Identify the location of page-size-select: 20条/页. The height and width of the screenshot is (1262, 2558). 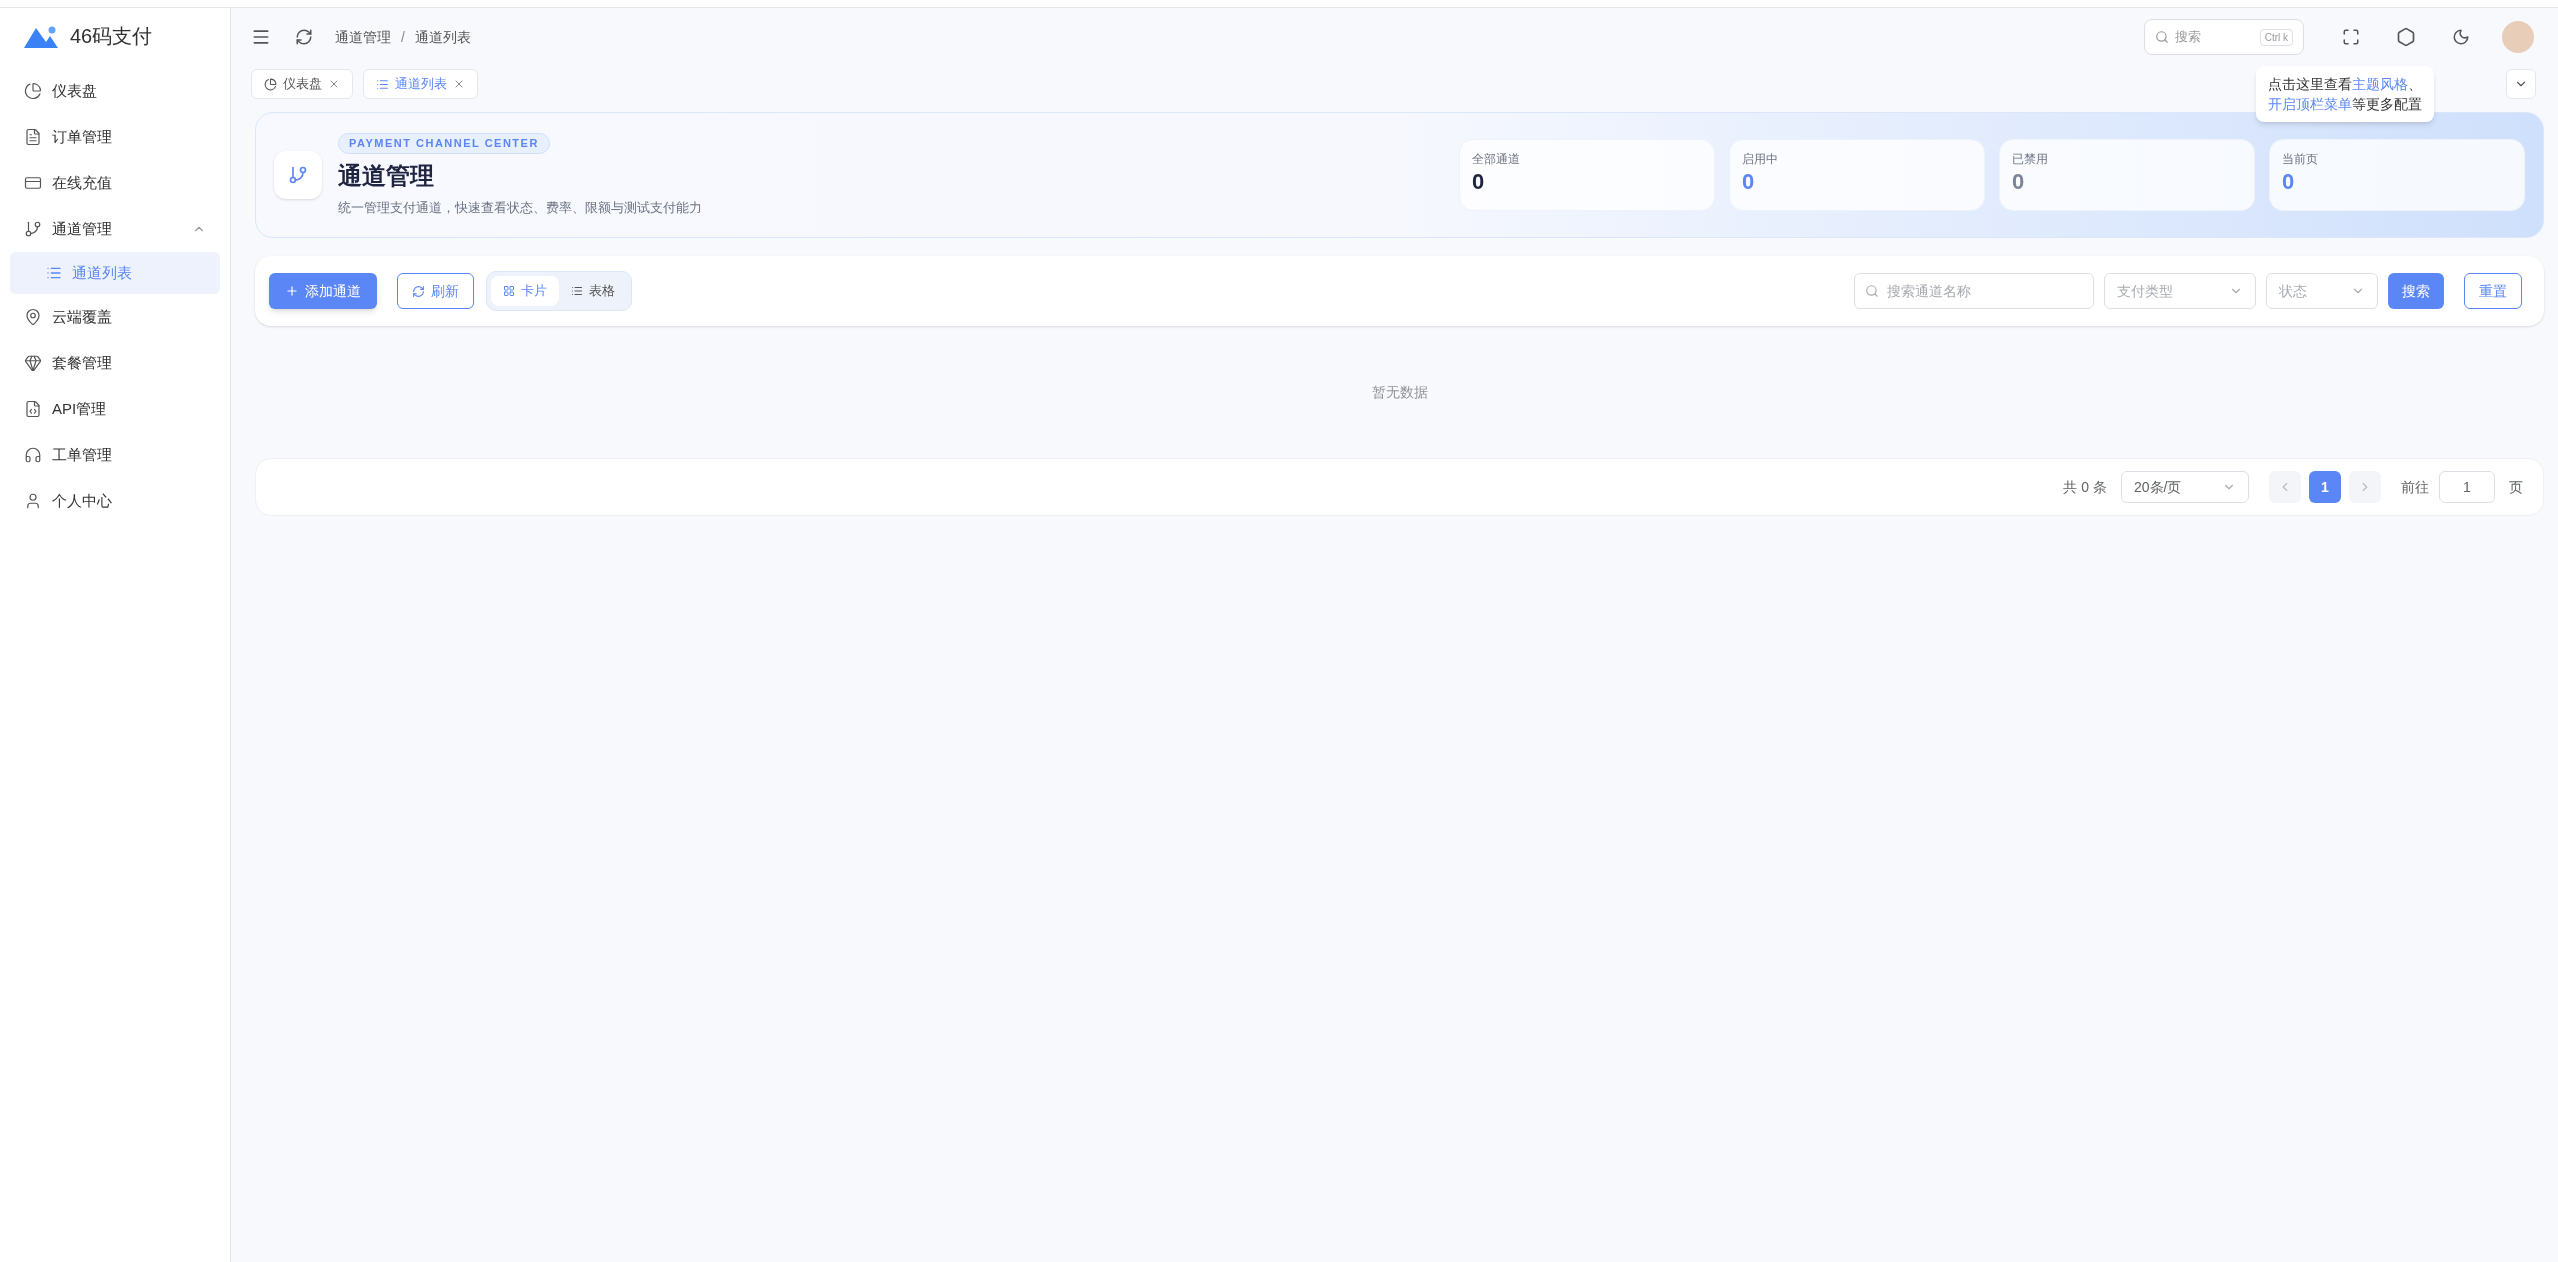
(2185, 487).